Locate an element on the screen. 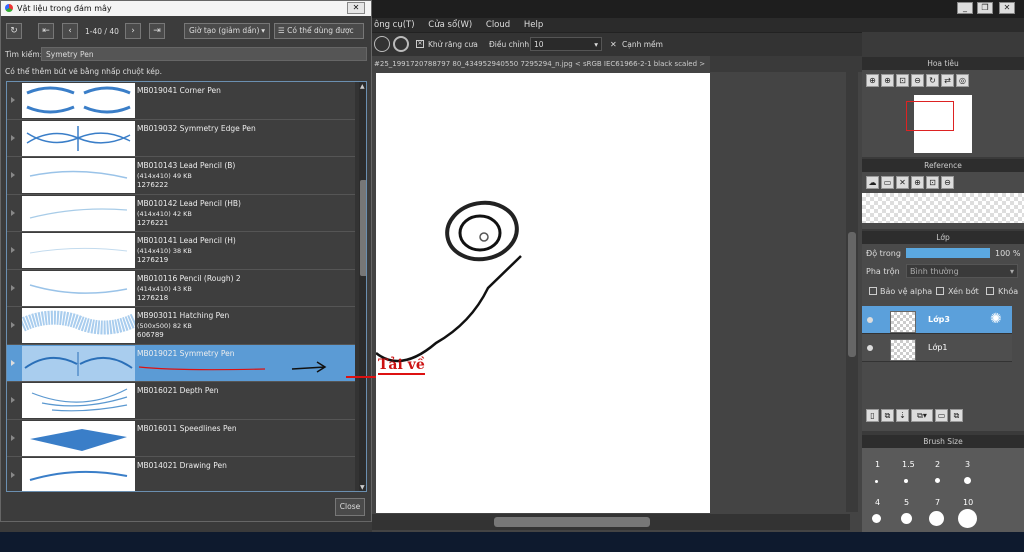 The height and width of the screenshot is (552, 1024). layer-row-lop1: Lớp1 is located at coordinates (937, 348).